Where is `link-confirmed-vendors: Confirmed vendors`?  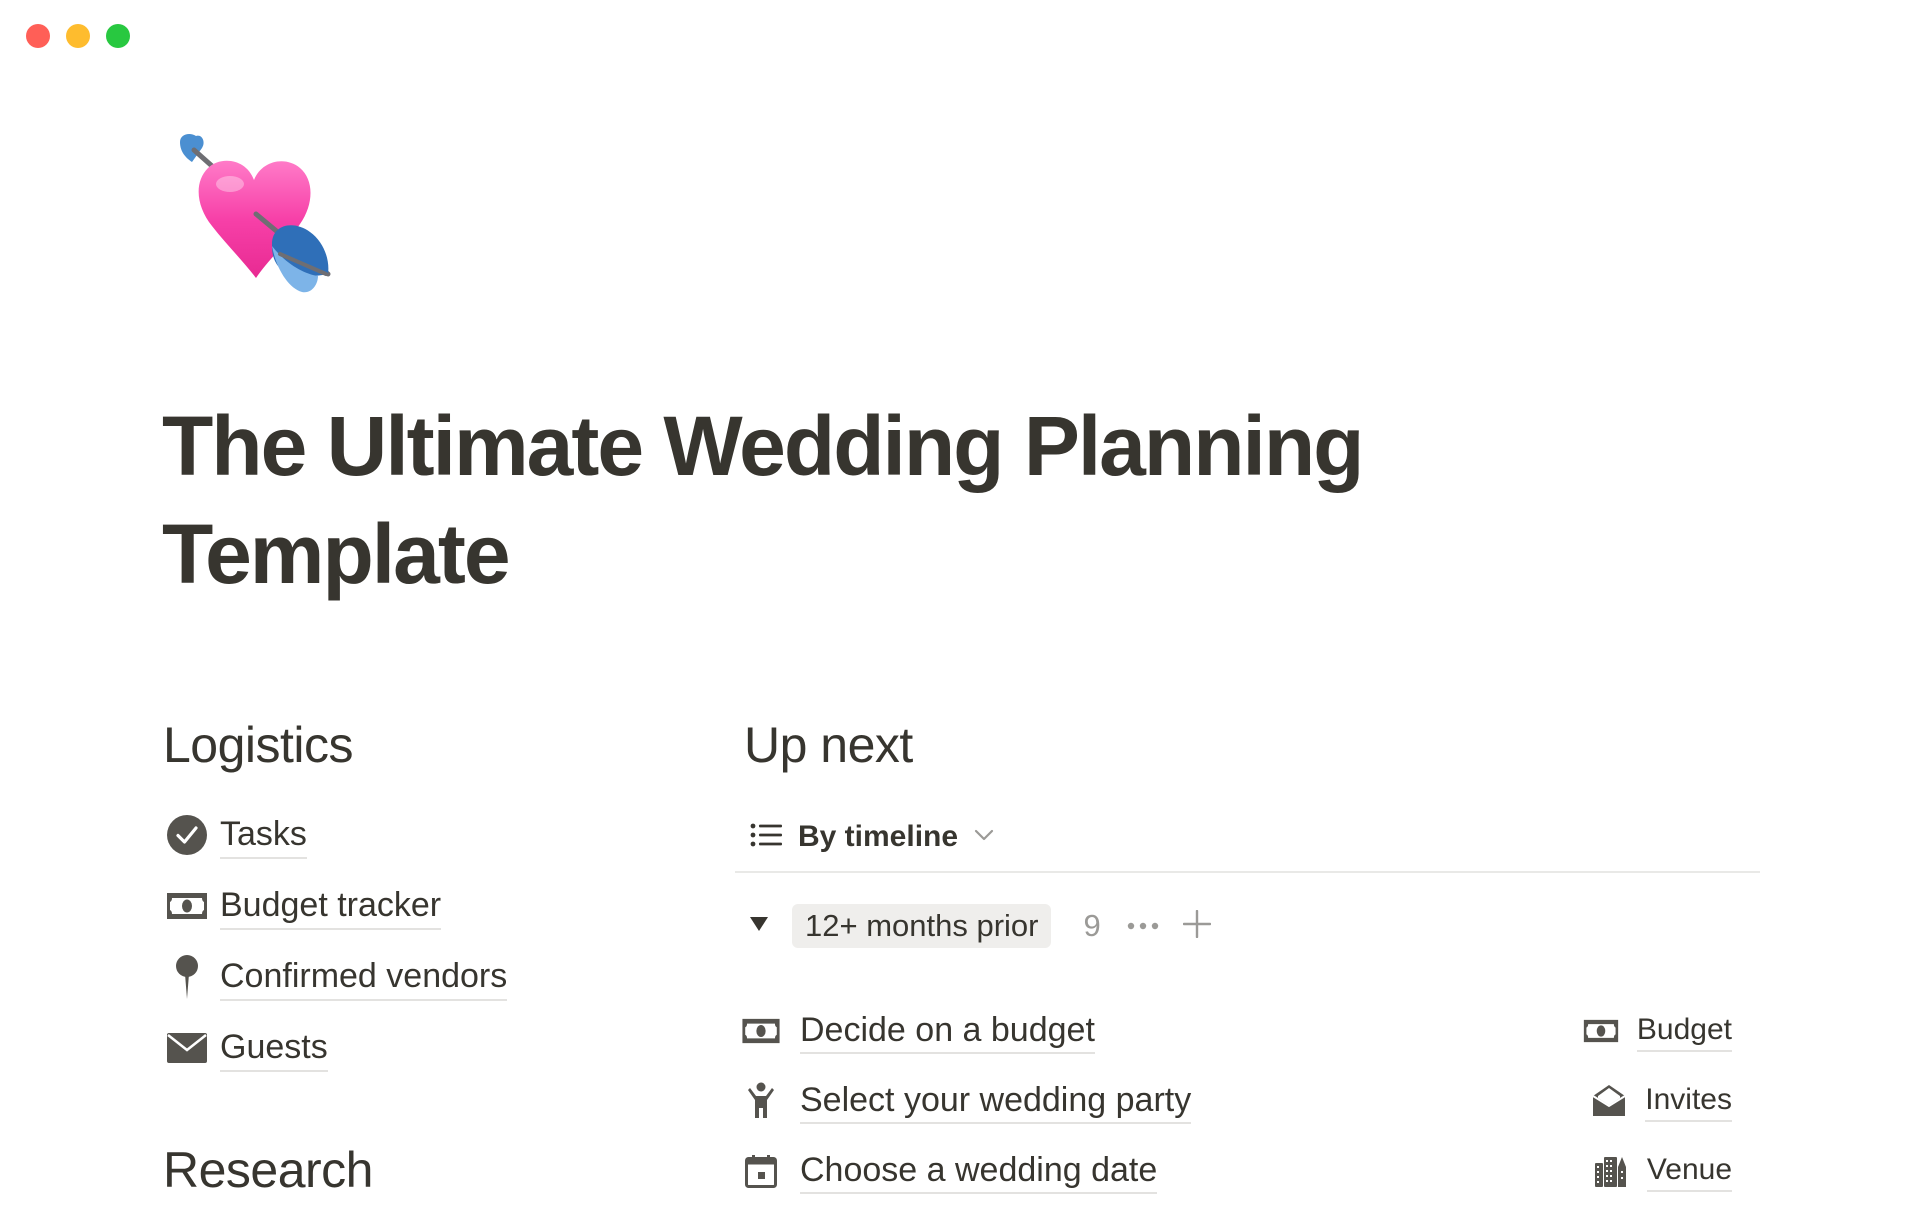
link-confirmed-vendors: Confirmed vendors is located at coordinates (336, 977).